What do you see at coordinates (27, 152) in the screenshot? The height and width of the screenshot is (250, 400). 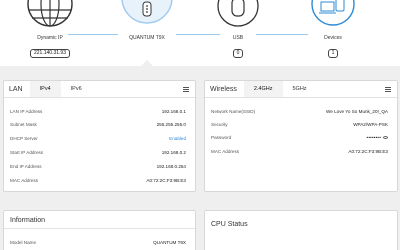 I see `lan-row-key: Start IP Address` at bounding box center [27, 152].